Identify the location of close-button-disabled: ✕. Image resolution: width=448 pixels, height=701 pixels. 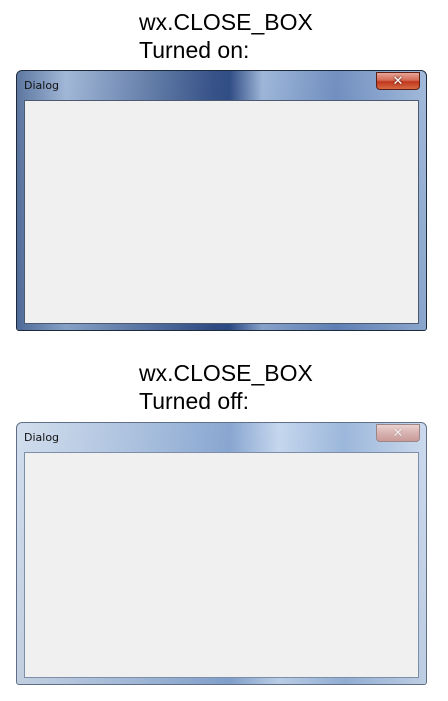
(398, 433).